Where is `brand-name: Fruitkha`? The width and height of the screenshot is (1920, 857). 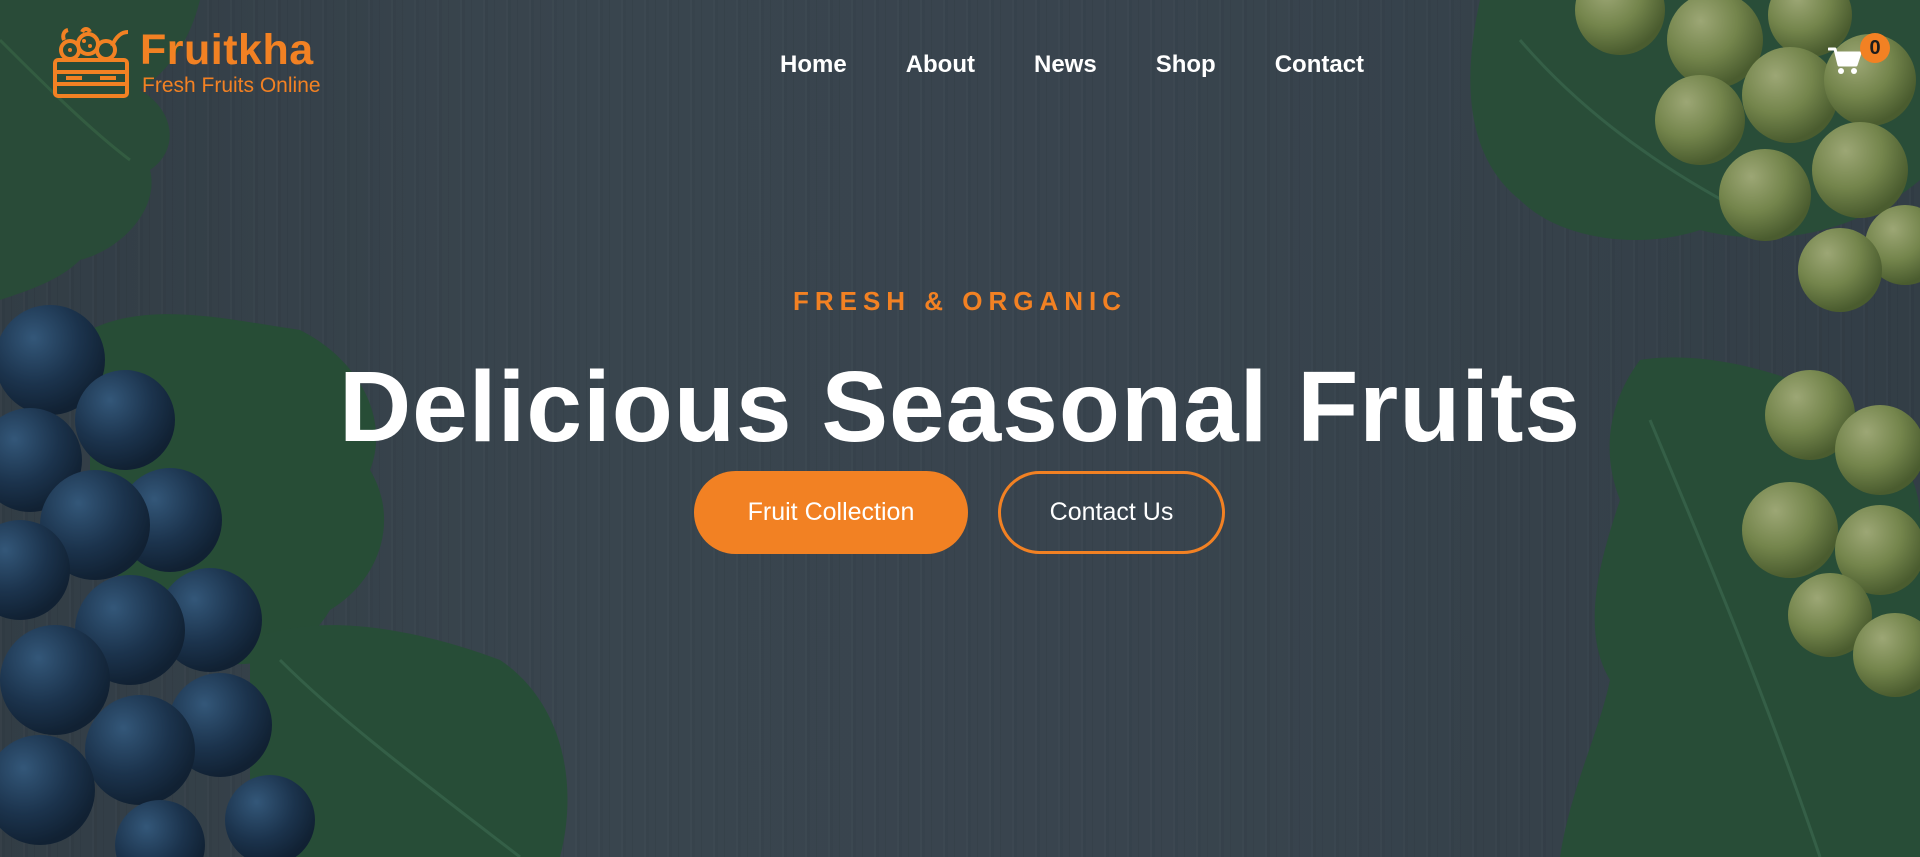 brand-name: Fruitkha is located at coordinates (227, 50).